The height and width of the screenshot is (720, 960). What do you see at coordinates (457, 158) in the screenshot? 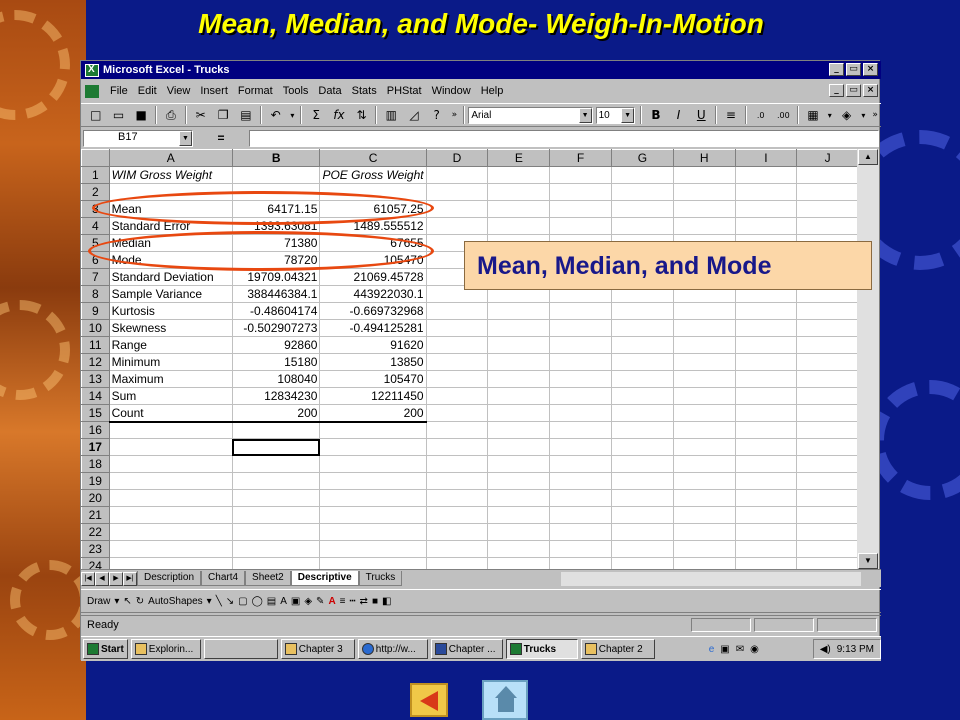
I see `column-header: D` at bounding box center [457, 158].